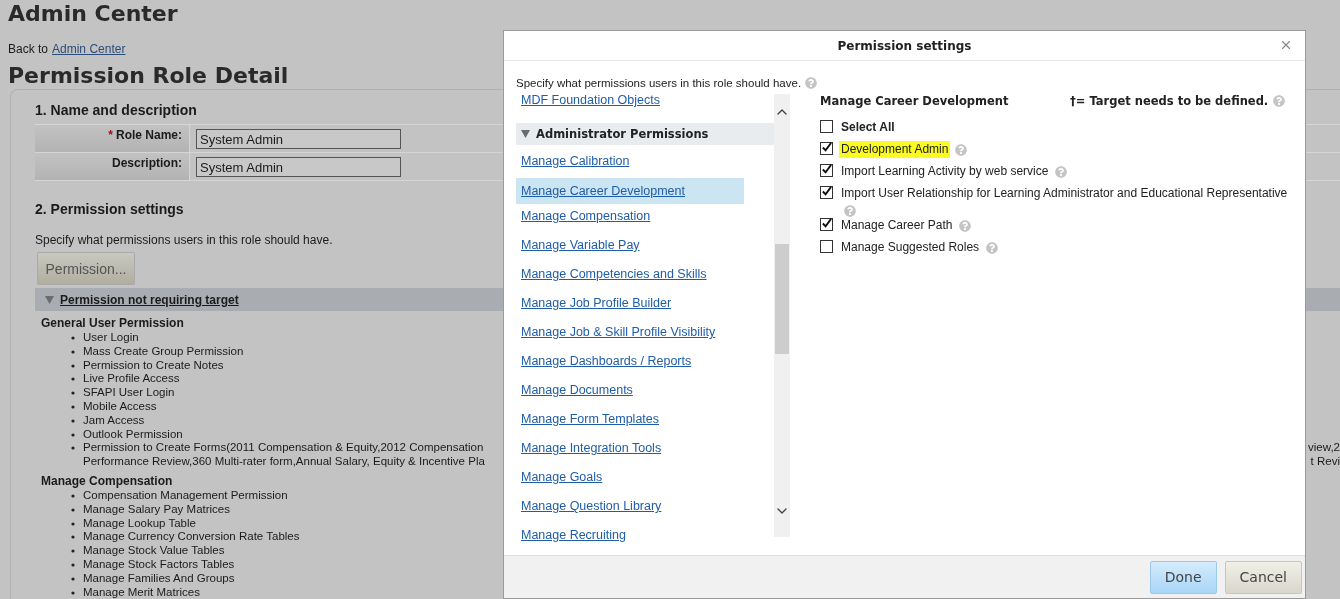 The image size is (1340, 599). Describe the element at coordinates (139, 523) in the screenshot. I see `permission-item: Manage Lookup Table` at that location.